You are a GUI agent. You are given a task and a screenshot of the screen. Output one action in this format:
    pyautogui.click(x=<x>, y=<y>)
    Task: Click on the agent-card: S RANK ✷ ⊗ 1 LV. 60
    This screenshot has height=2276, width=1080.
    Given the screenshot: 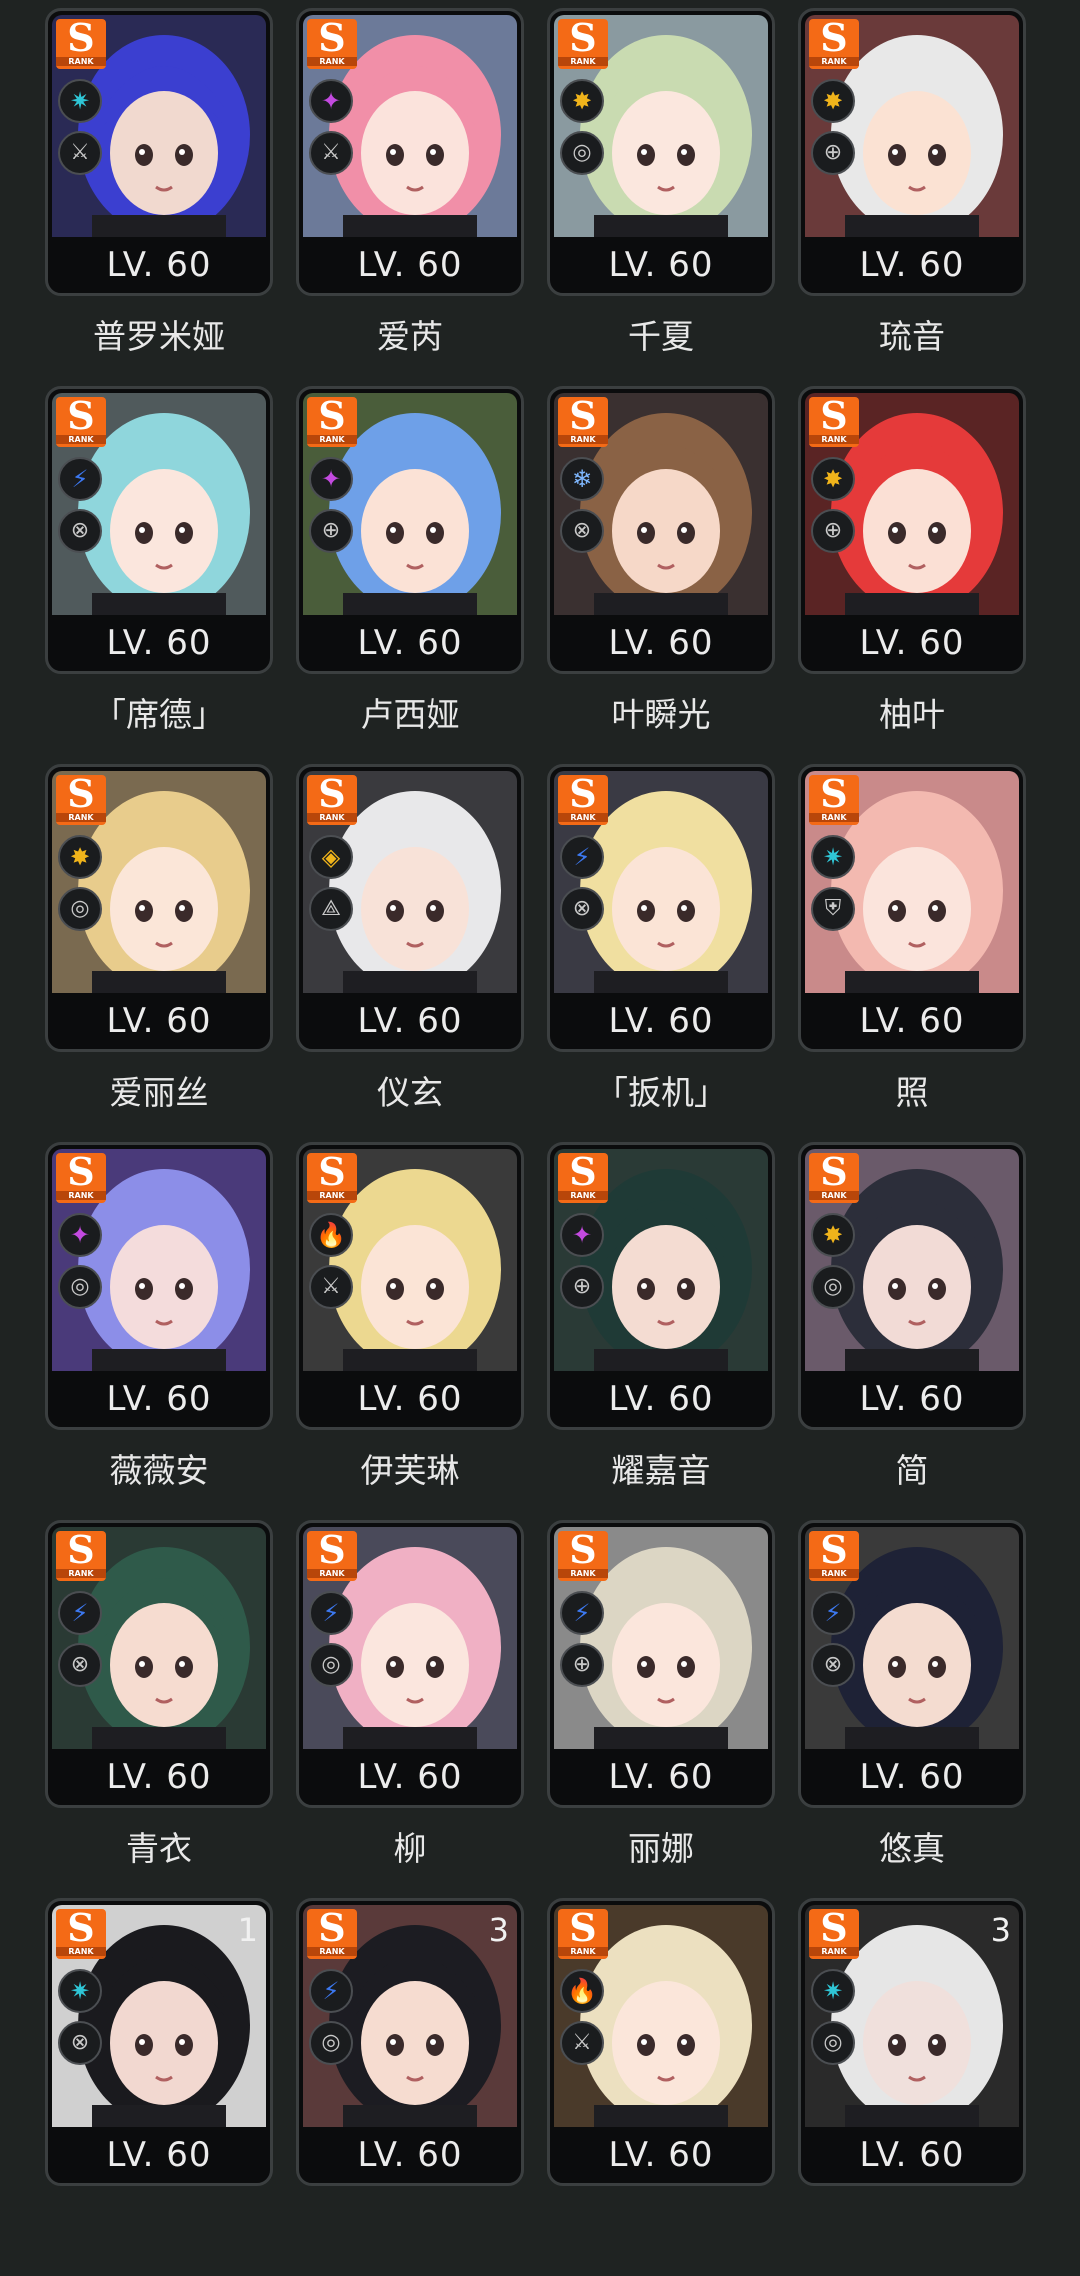 What is the action you would take?
    pyautogui.click(x=159, y=2087)
    